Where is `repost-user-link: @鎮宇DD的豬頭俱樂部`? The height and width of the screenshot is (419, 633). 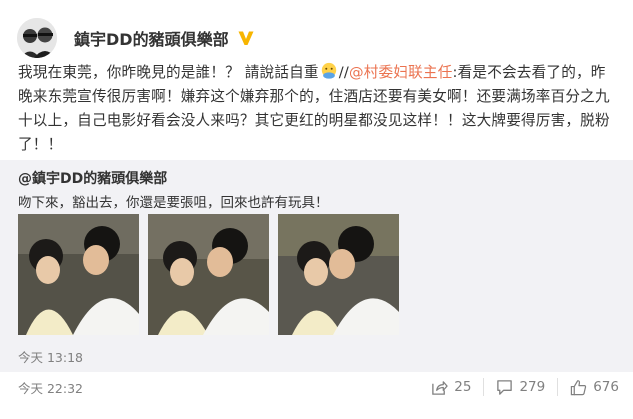
repost-user-link: @鎮宇DD的豬頭俱樂部 is located at coordinates (92, 178).